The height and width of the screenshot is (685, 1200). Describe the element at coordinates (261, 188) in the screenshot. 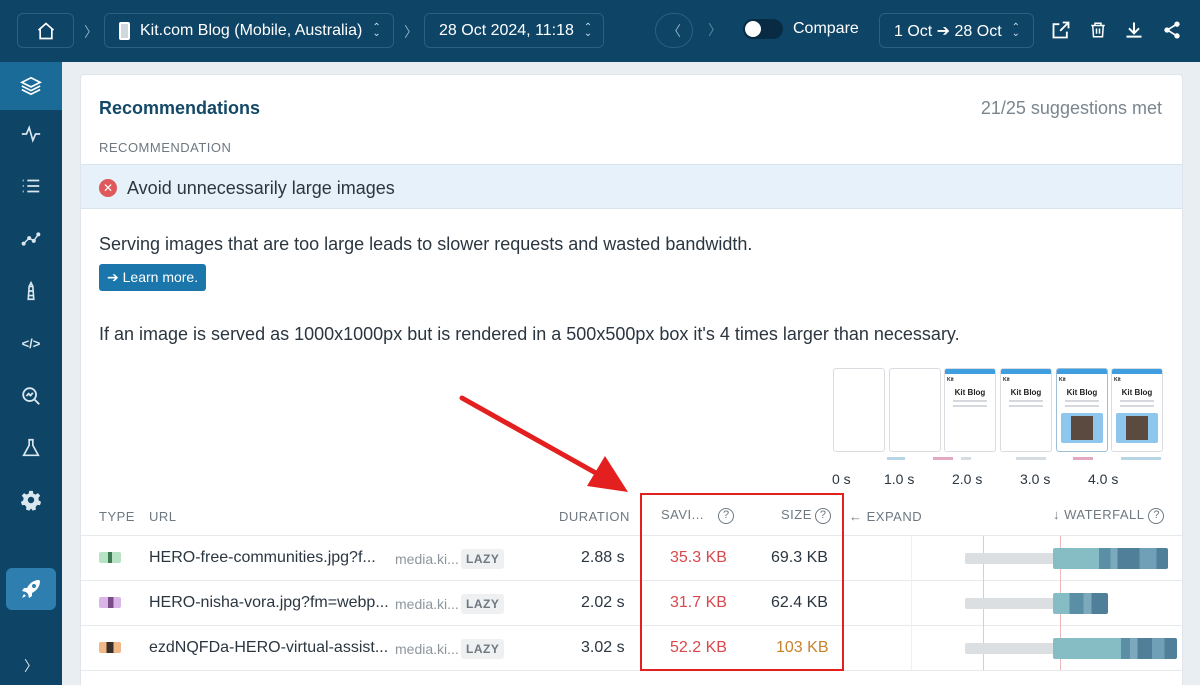

I see `recommendation-title: Avoid unnecessarily large images` at that location.